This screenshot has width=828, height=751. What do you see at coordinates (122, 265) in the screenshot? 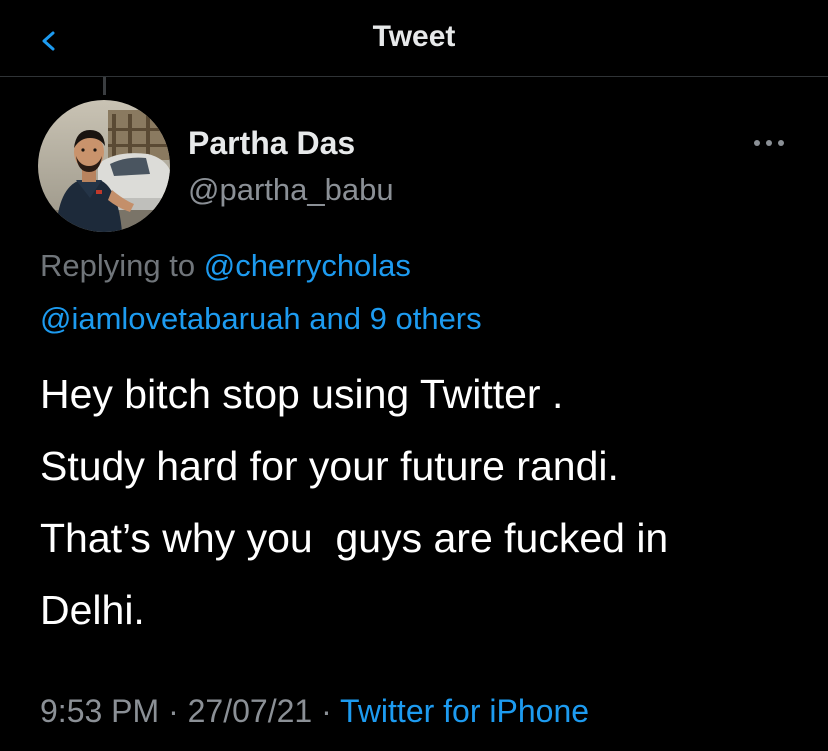
I see `replying-to-label: Replying to` at bounding box center [122, 265].